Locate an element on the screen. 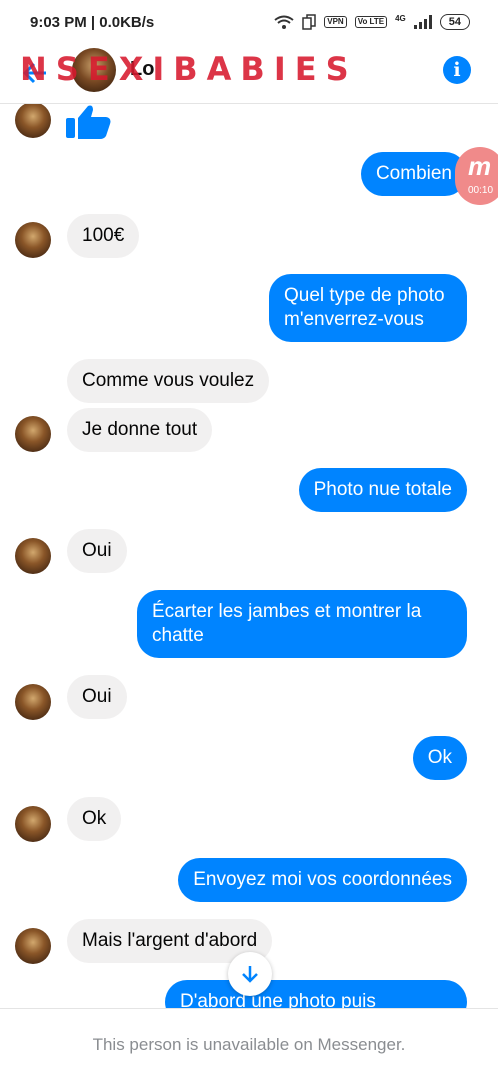 The height and width of the screenshot is (1081, 498). recorder-letter: m is located at coordinates (480, 166).